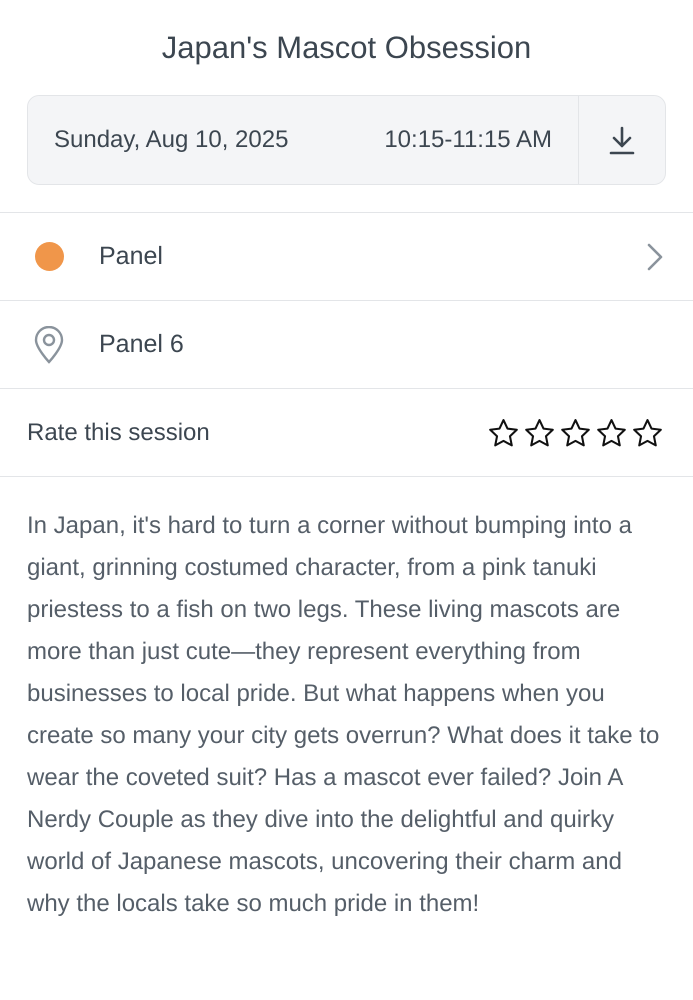 Image resolution: width=693 pixels, height=1000 pixels. Describe the element at coordinates (131, 256) in the screenshot. I see `track-label: Panel` at that location.